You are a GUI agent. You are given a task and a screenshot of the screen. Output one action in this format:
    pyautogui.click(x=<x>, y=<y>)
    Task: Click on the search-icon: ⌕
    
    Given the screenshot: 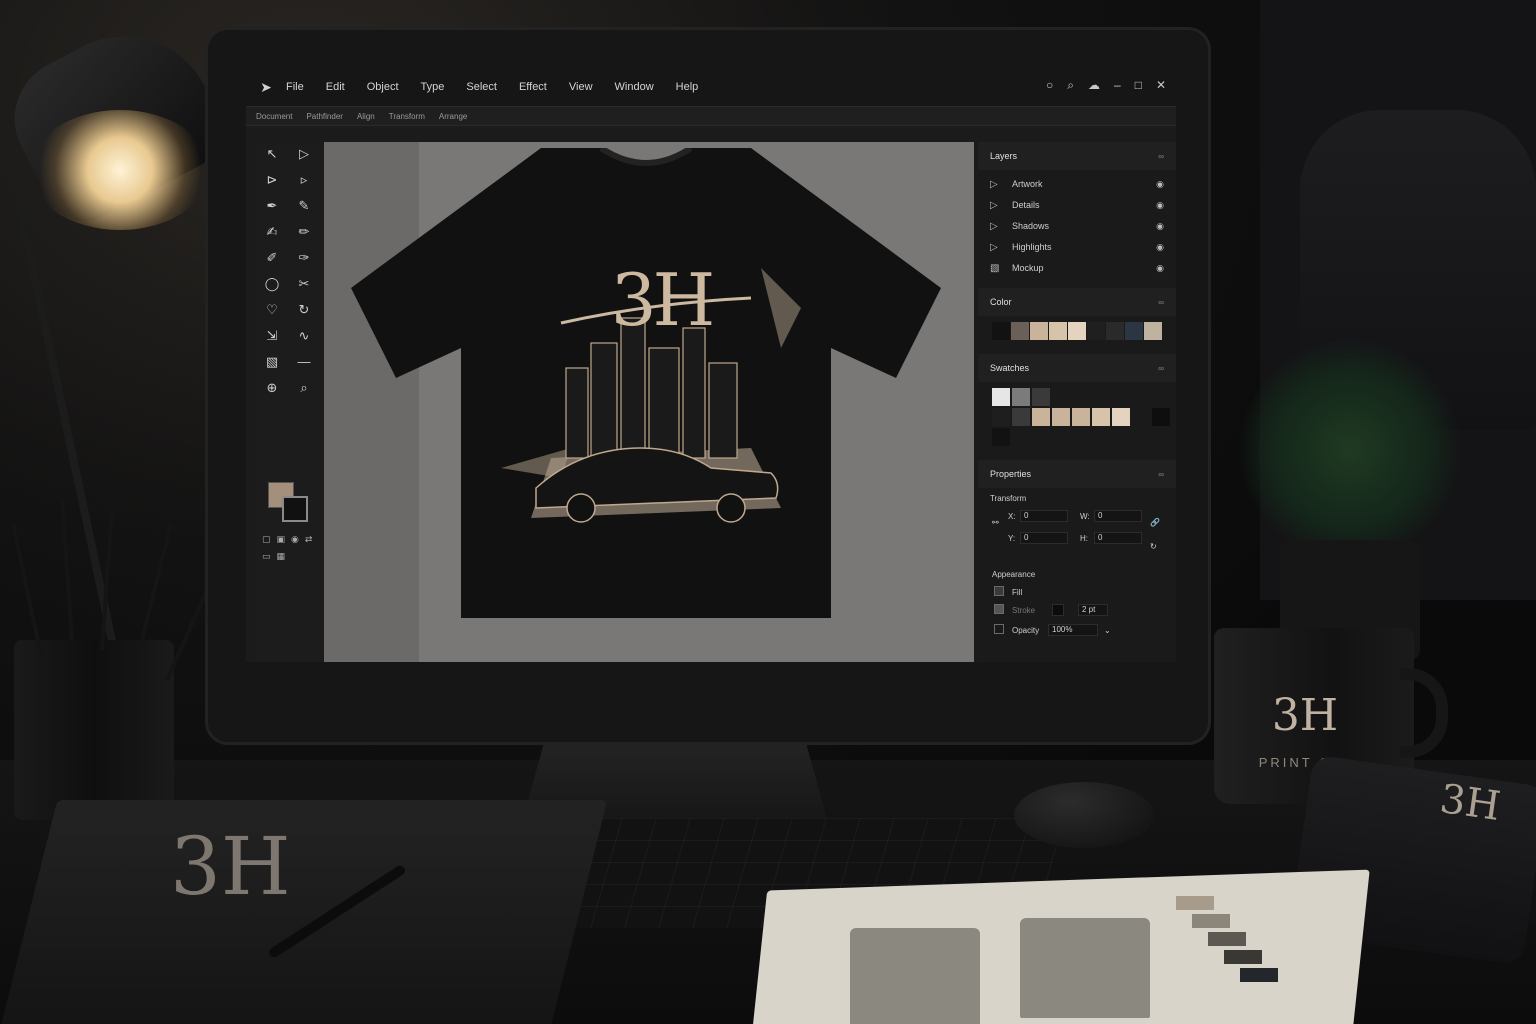 What is the action you would take?
    pyautogui.click(x=1070, y=85)
    